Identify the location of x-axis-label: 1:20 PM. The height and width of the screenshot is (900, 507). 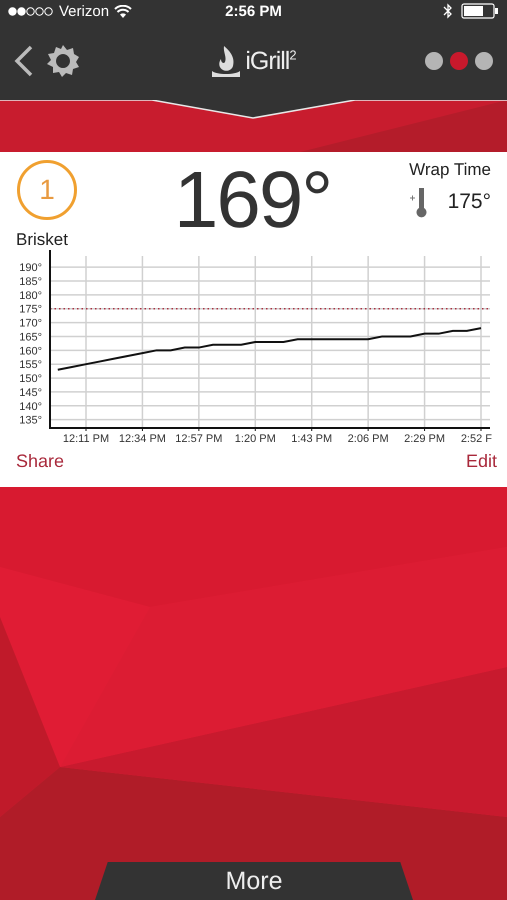
(255, 439).